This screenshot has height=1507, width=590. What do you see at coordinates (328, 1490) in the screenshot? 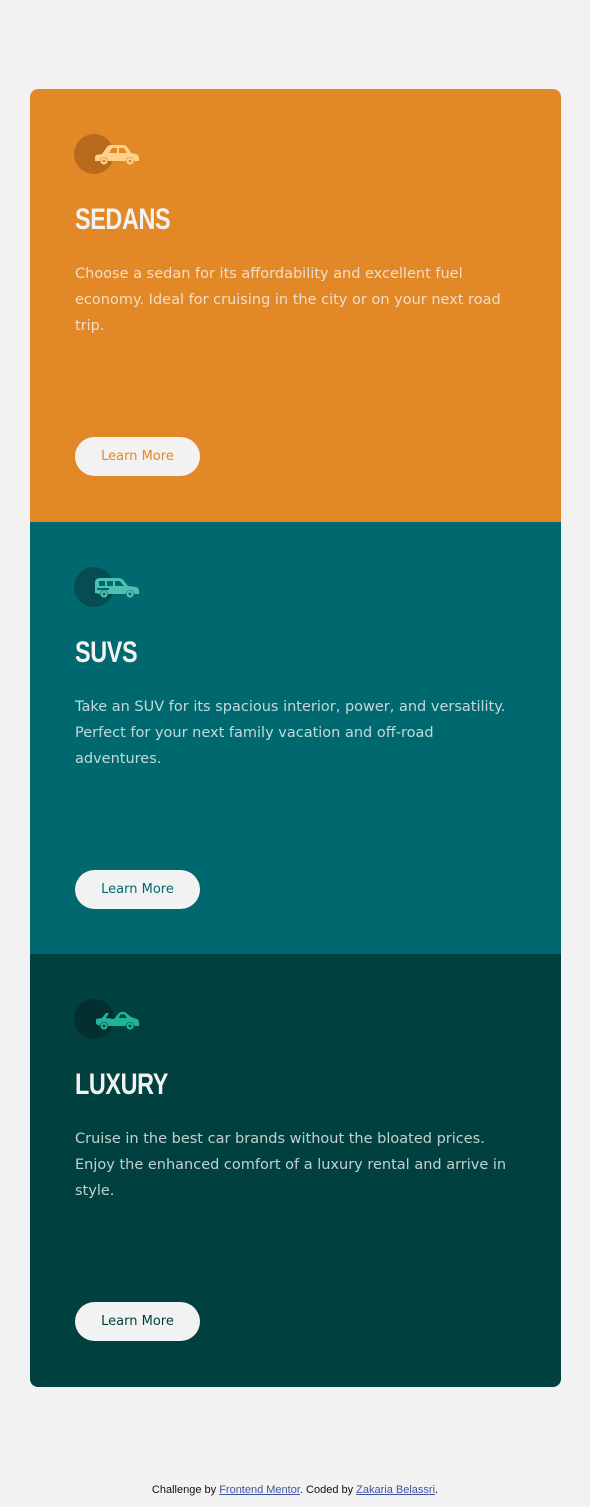
I see `attribution-middle: . Coded by` at bounding box center [328, 1490].